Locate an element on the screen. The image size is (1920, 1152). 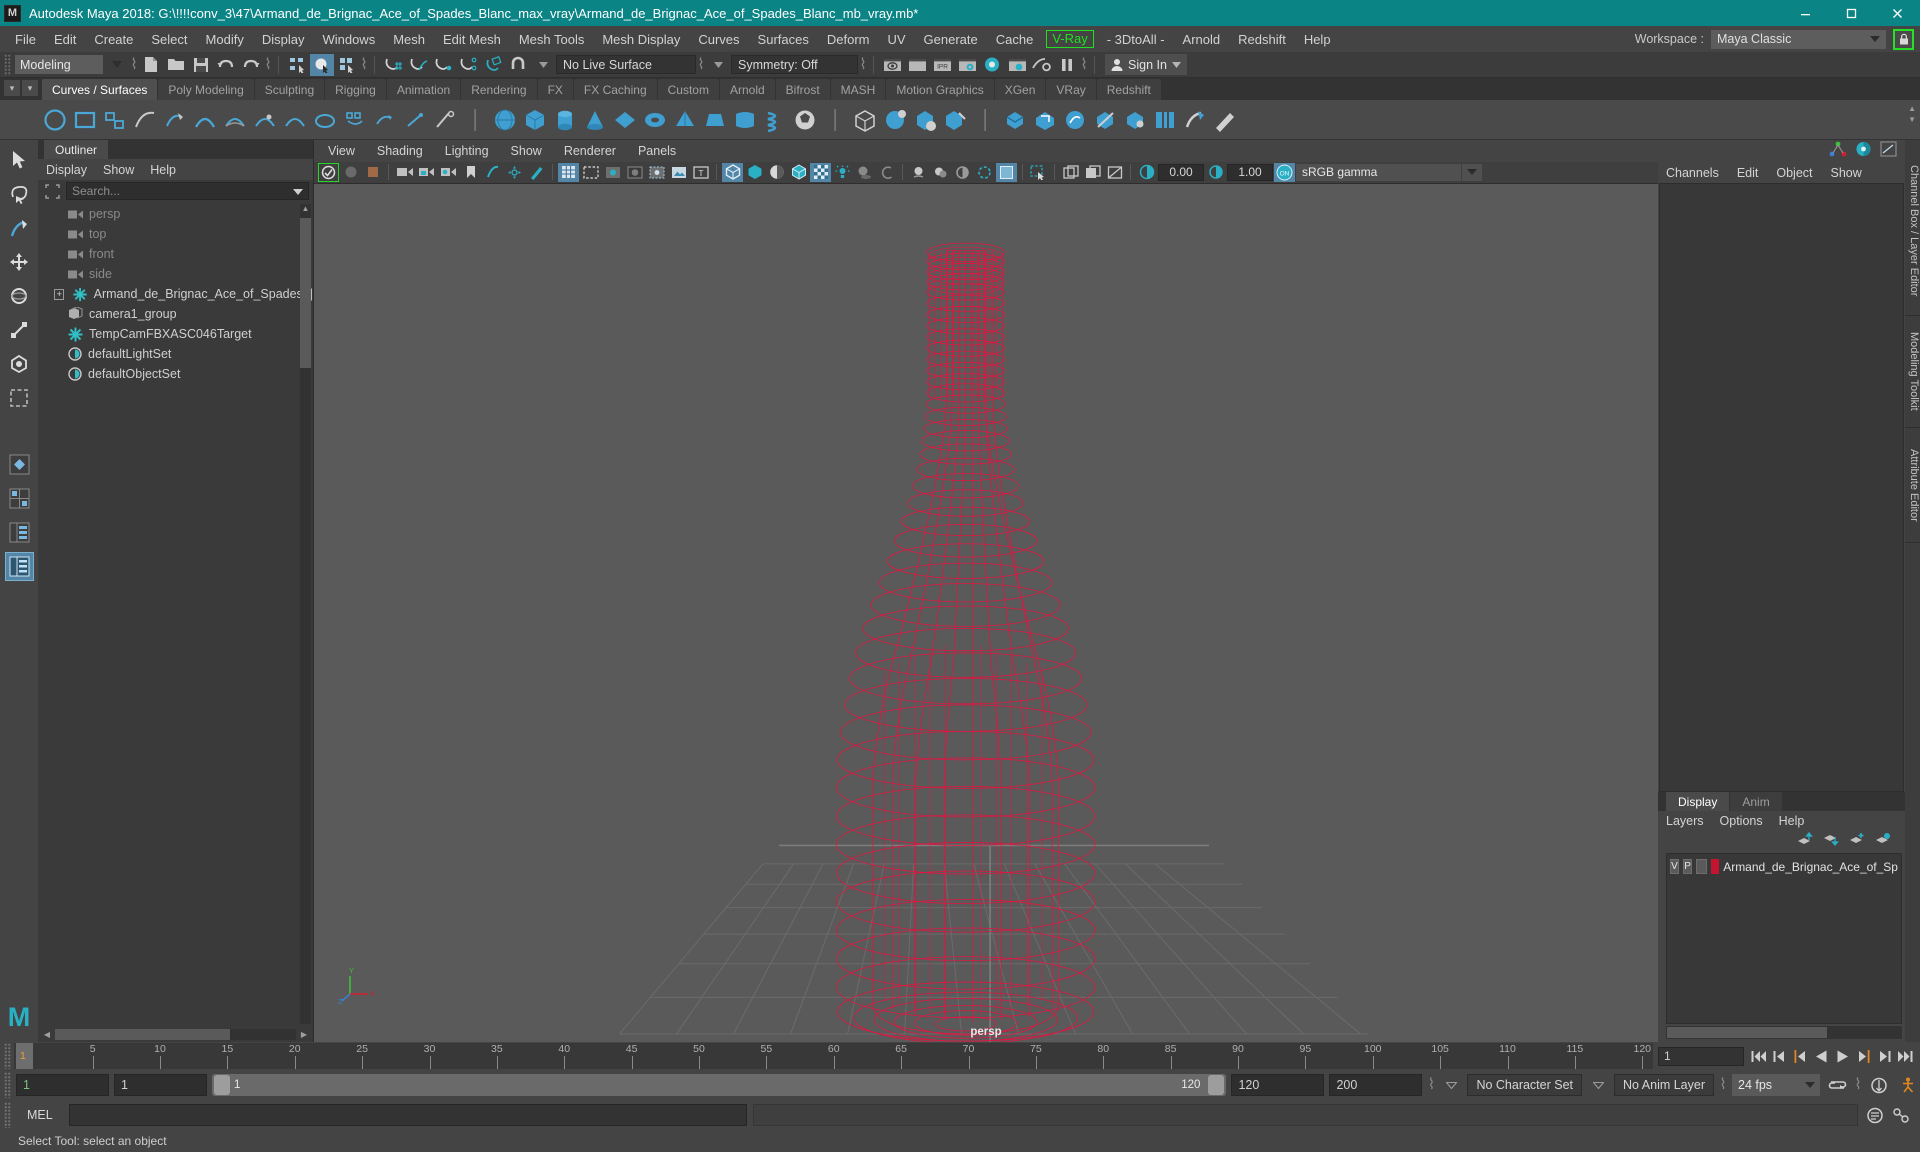
nurbs-circle-icon is located at coordinates (55, 120).